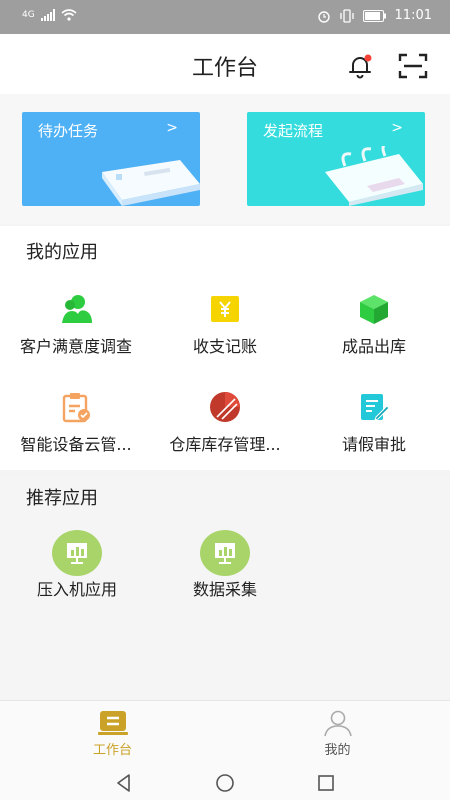 Image resolution: width=450 pixels, height=800 pixels. Describe the element at coordinates (111, 159) in the screenshot. I see `pending-tasks-card: 待办任务 >` at that location.